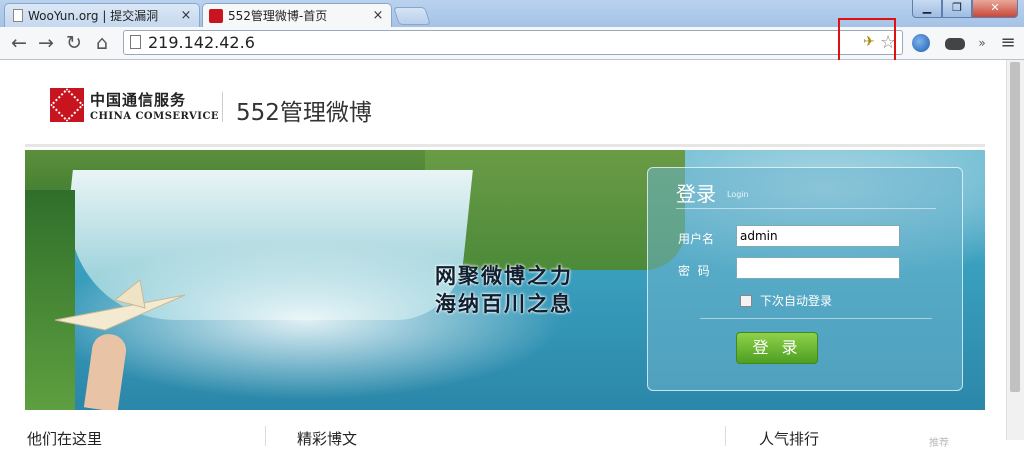 The width and height of the screenshot is (1024, 449). Describe the element at coordinates (504, 303) in the screenshot. I see `slogan-line-2: 海纳百川之息` at that location.